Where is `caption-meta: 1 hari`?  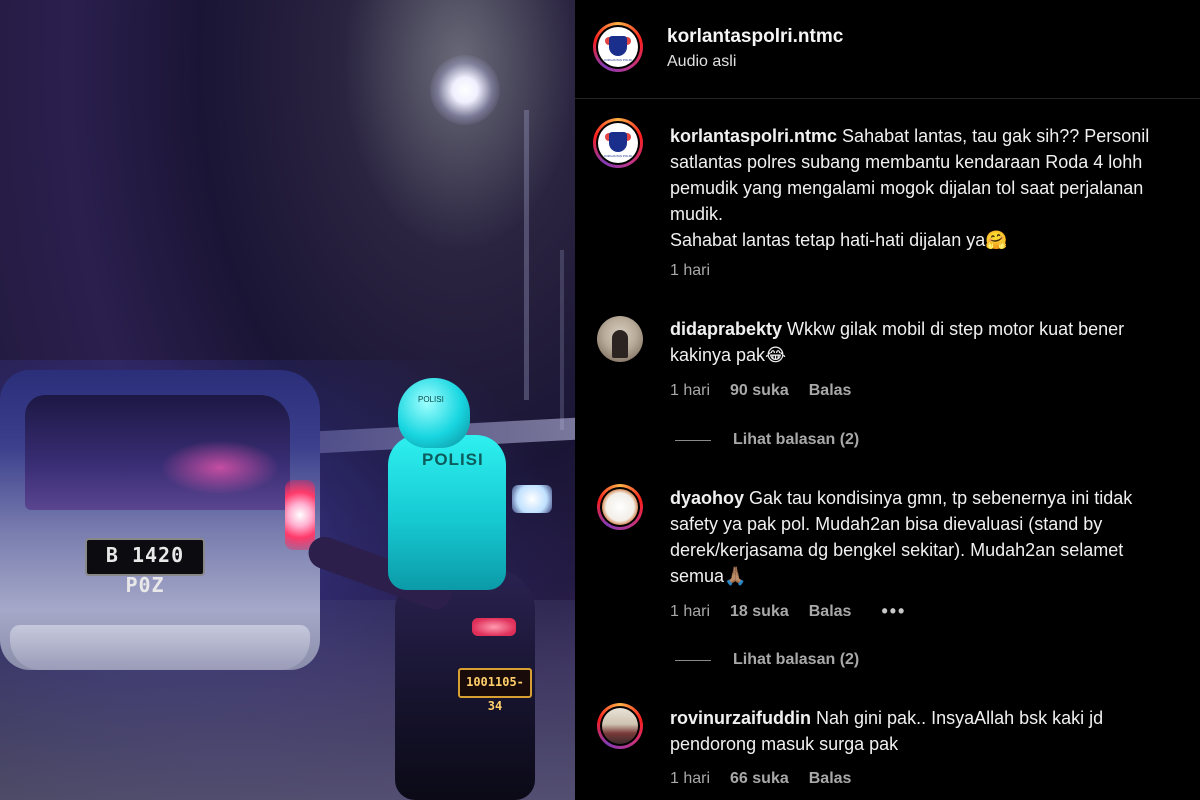 caption-meta: 1 hari is located at coordinates (690, 271).